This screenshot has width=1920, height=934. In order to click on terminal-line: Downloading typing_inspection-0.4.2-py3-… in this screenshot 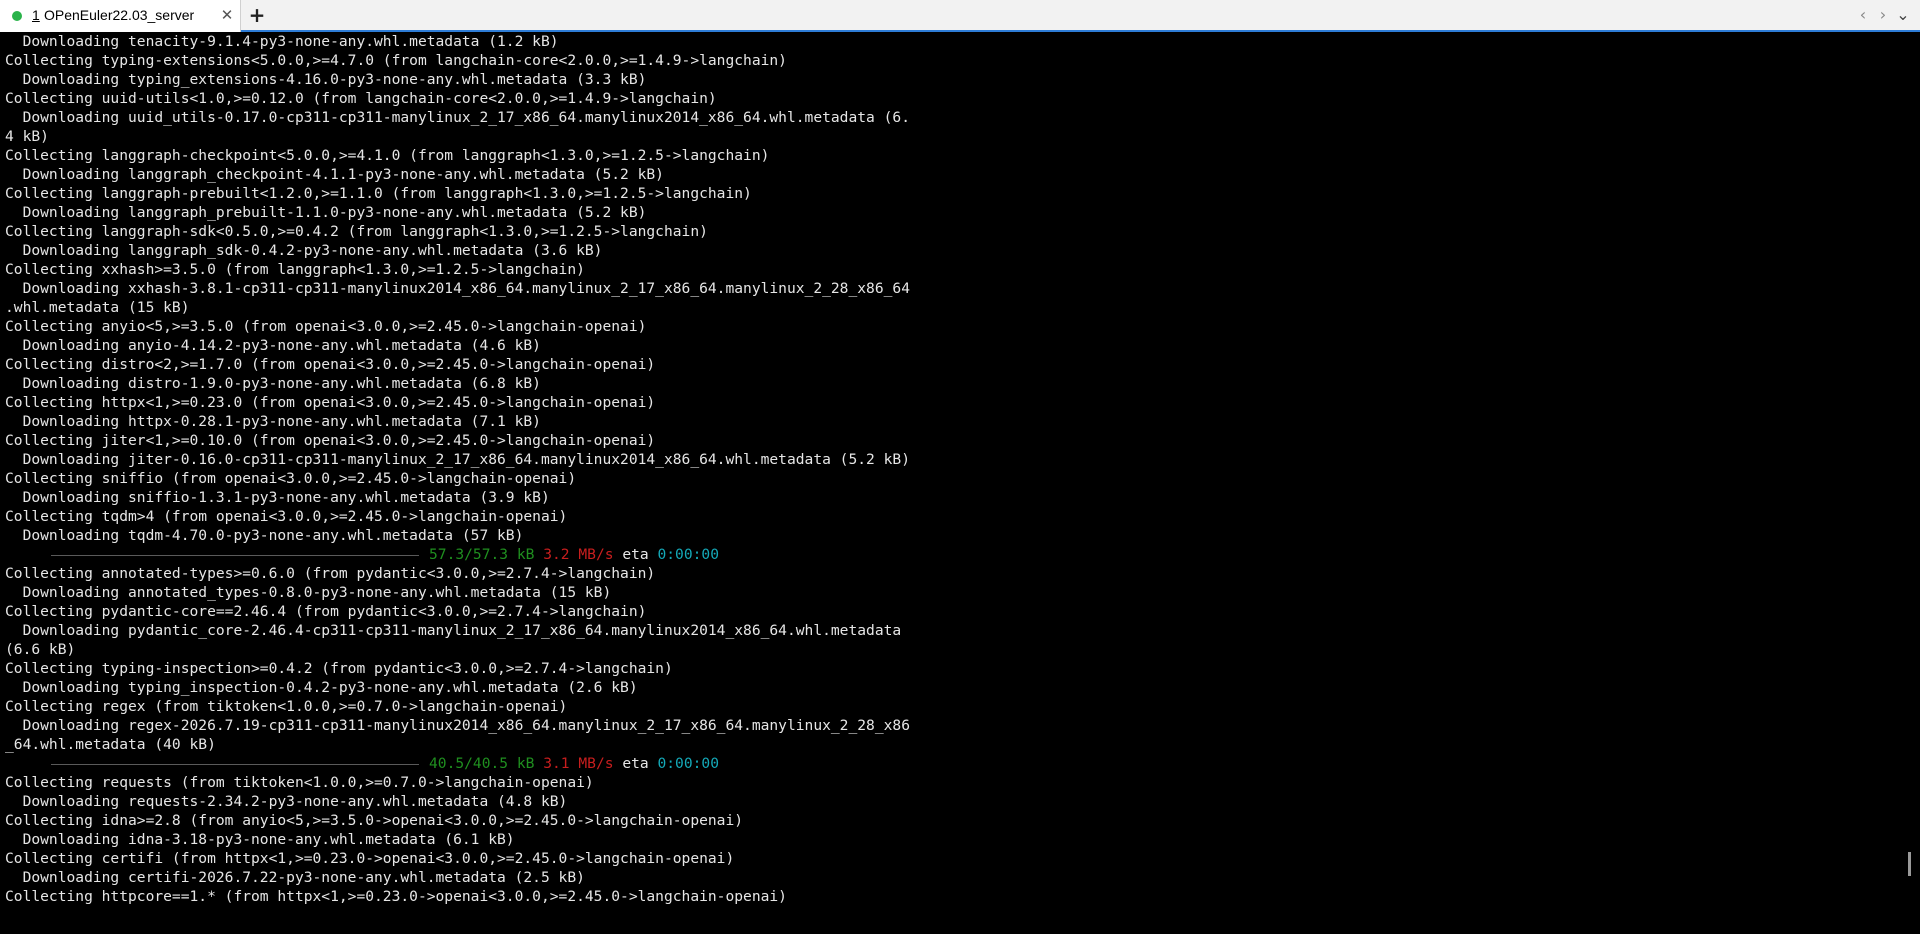, I will do `click(321, 687)`.